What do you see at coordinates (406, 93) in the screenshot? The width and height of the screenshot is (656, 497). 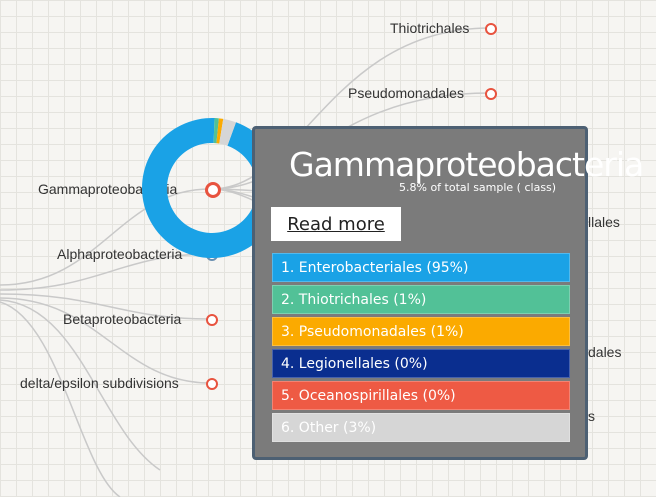 I see `node-label-pseudomonadales: Pseudomonadales` at bounding box center [406, 93].